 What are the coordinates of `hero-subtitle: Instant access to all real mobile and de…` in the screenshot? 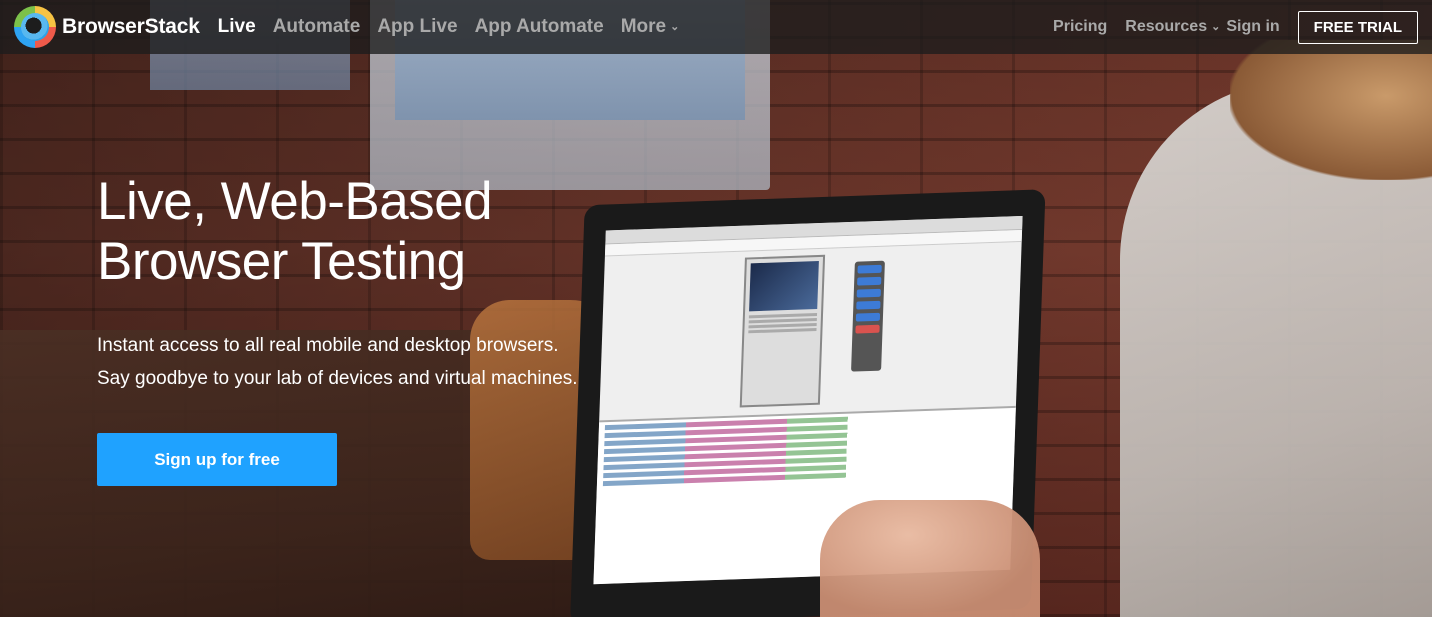 It's located at (357, 362).